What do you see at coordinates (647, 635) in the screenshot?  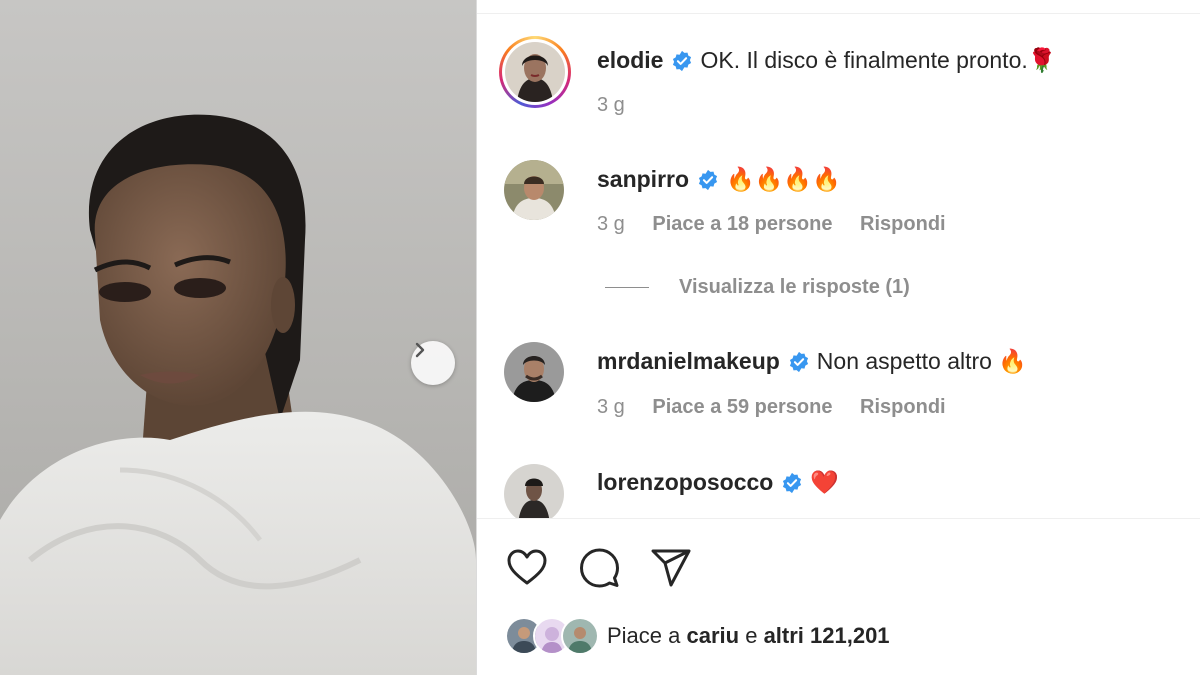 I see `likes-prefix: Piace a` at bounding box center [647, 635].